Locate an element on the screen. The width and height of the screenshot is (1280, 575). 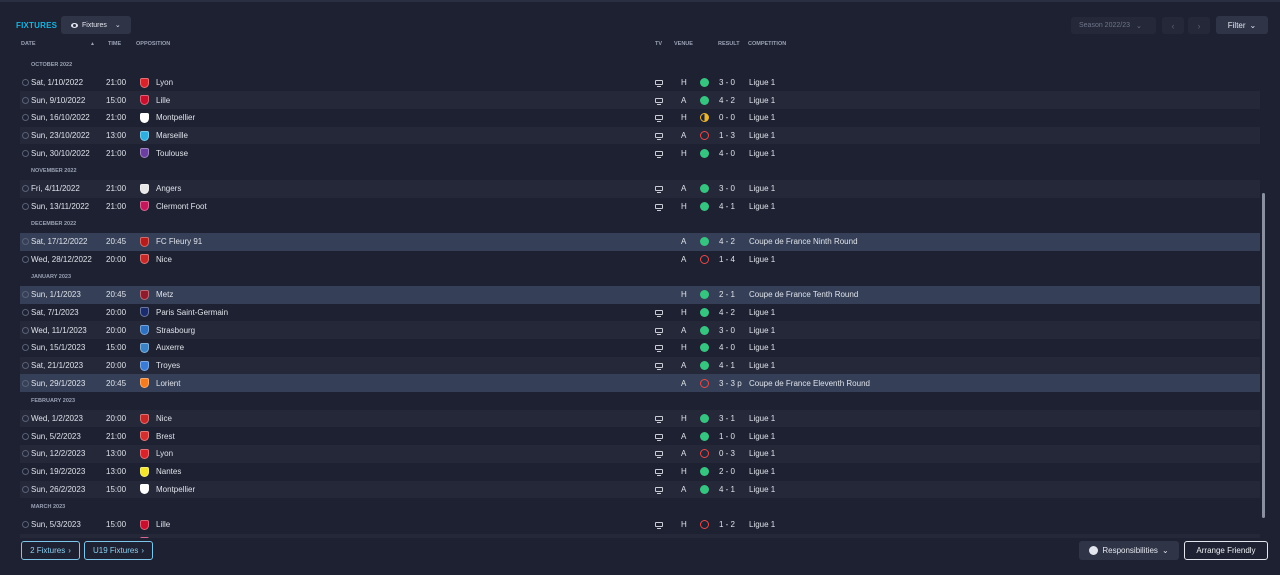
result-score: 2 - 1 is located at coordinates (727, 295).